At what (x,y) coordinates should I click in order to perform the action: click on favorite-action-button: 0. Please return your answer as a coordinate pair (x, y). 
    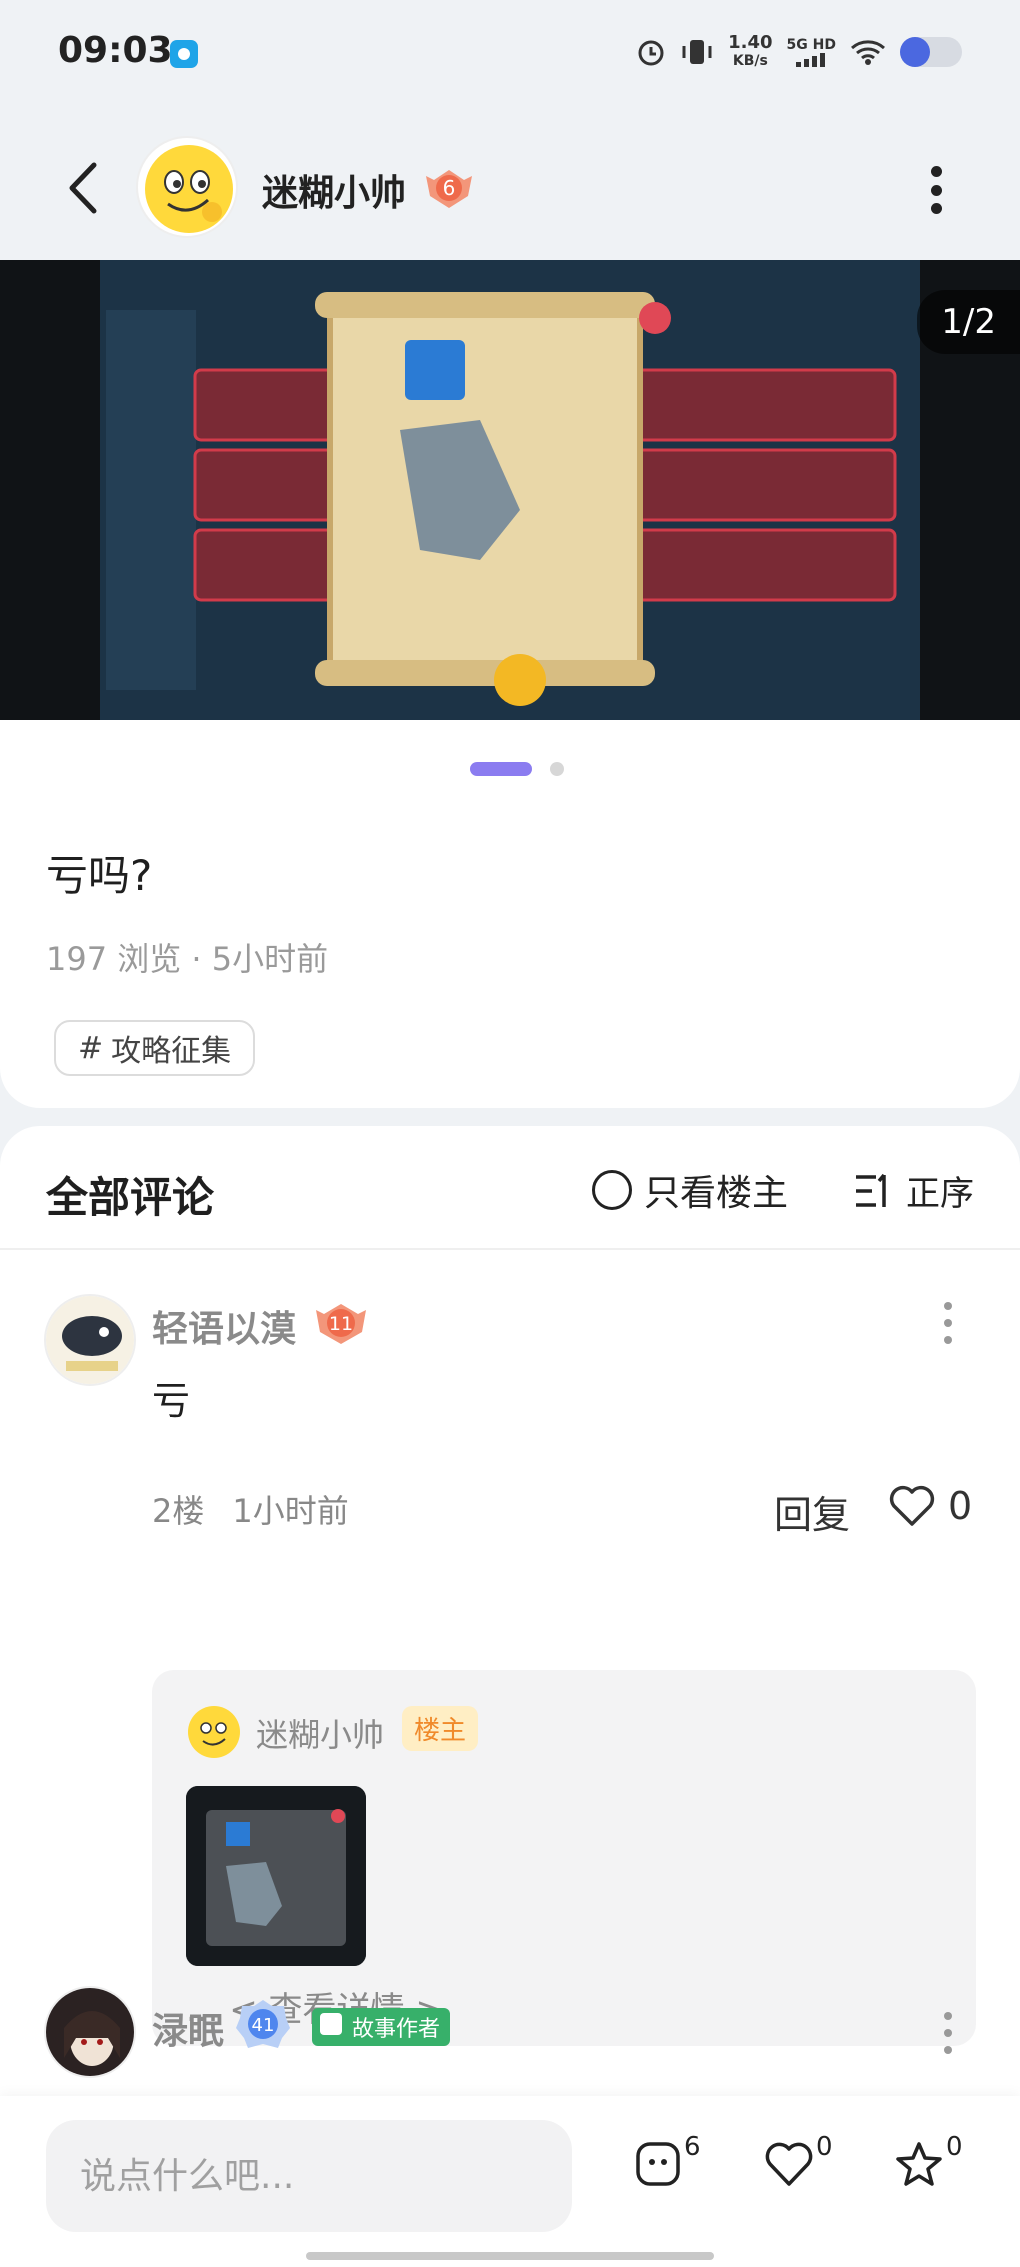
    Looking at the image, I should click on (928, 2160).